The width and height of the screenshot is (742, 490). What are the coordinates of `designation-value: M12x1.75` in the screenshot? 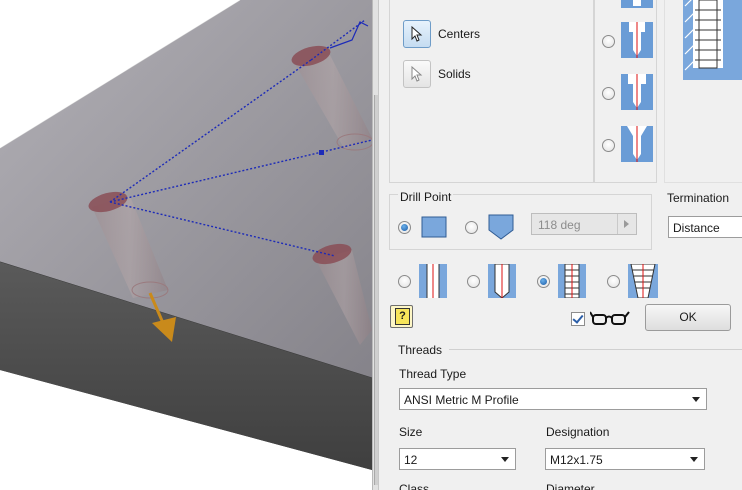 It's located at (576, 460).